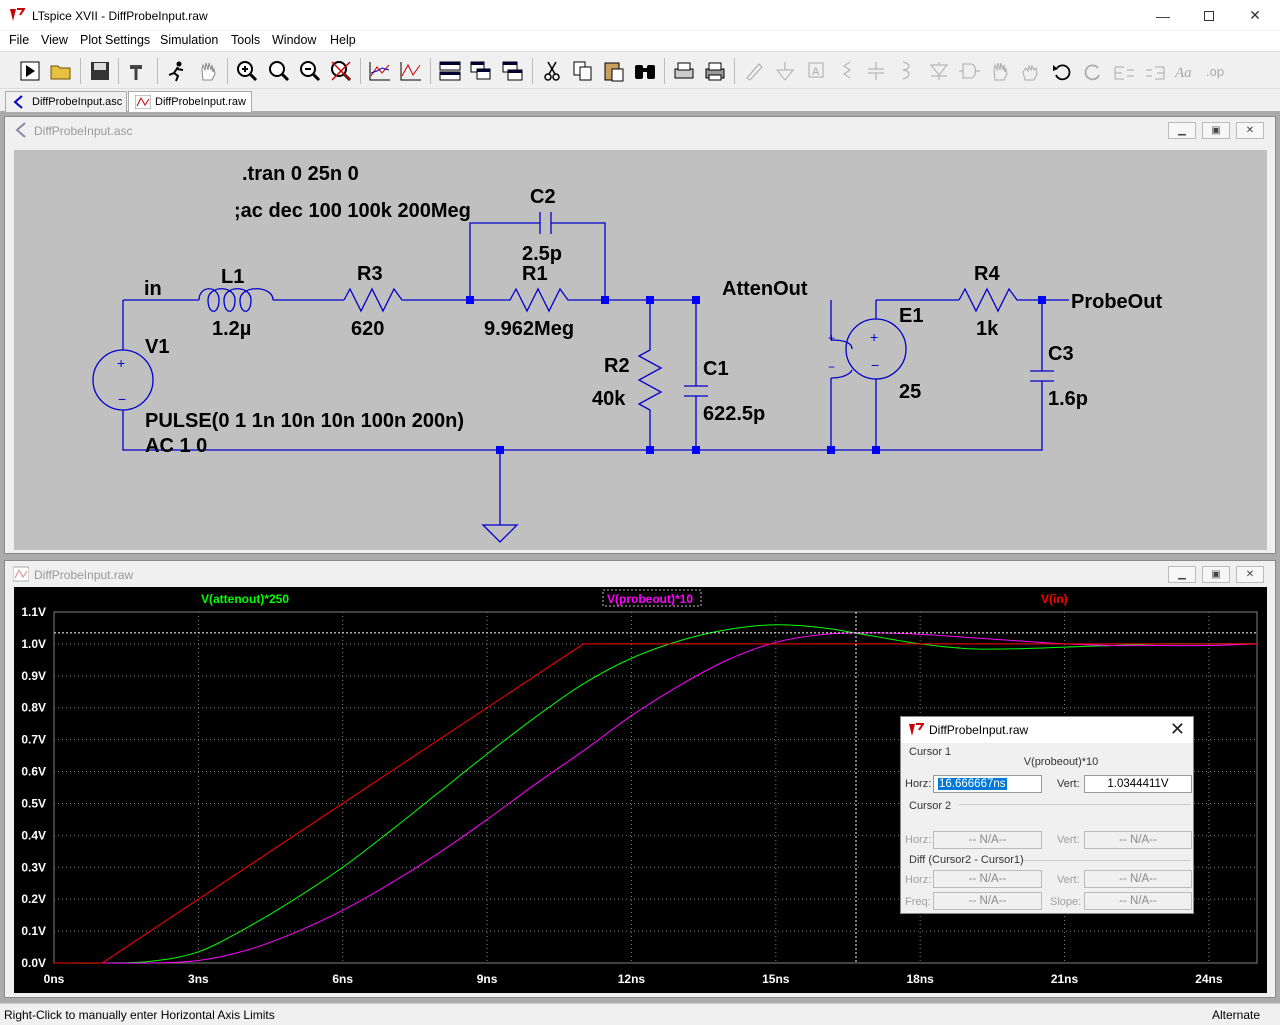  Describe the element at coordinates (33, 835) in the screenshot. I see `y-tick-label: 0.4V` at that location.